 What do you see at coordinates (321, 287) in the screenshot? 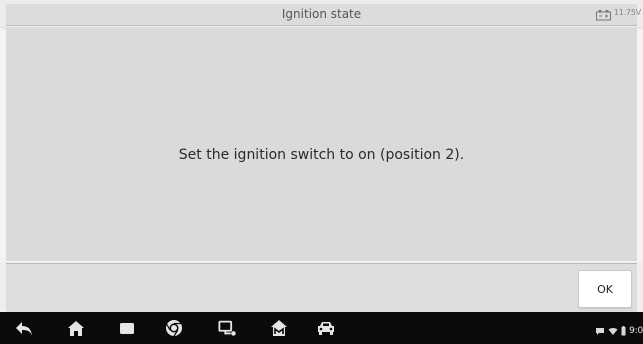
I see `footer-bar` at bounding box center [321, 287].